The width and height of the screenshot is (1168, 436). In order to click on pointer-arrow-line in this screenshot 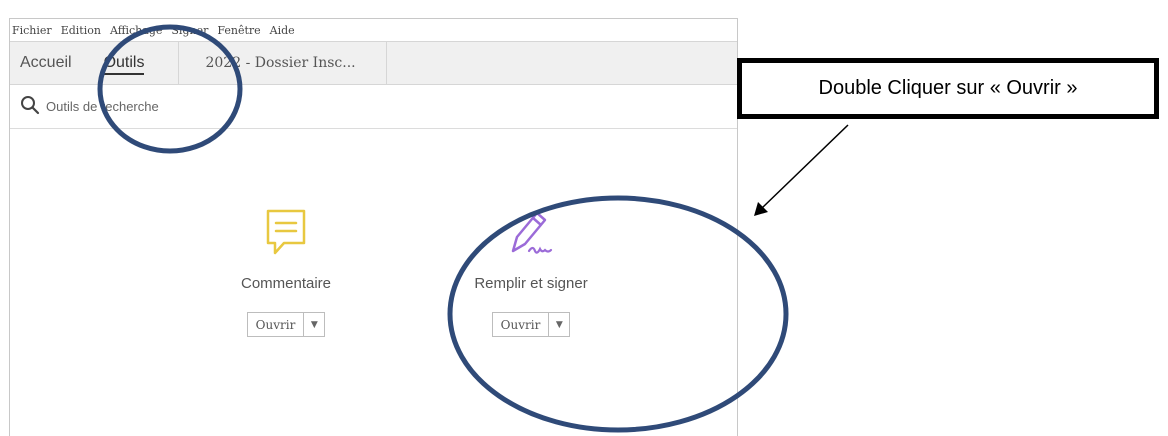, I will do `click(805, 166)`.